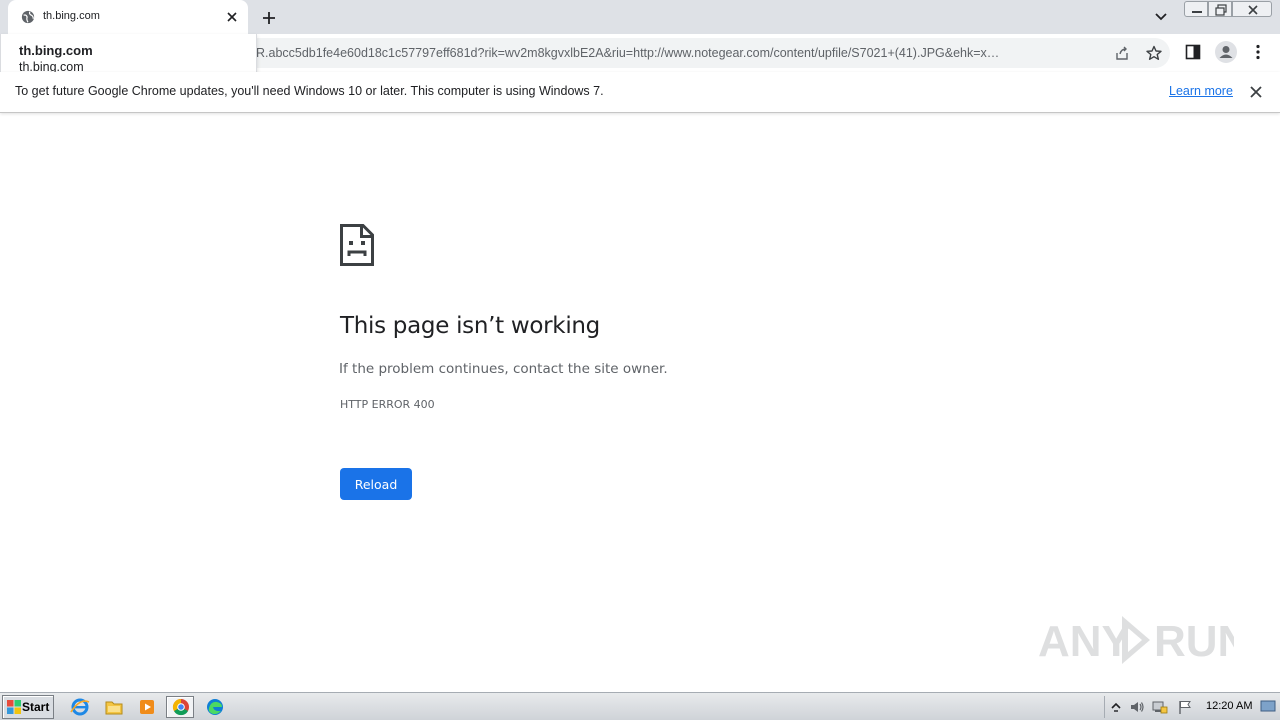  Describe the element at coordinates (36, 707) in the screenshot. I see `start-label: Start` at that location.